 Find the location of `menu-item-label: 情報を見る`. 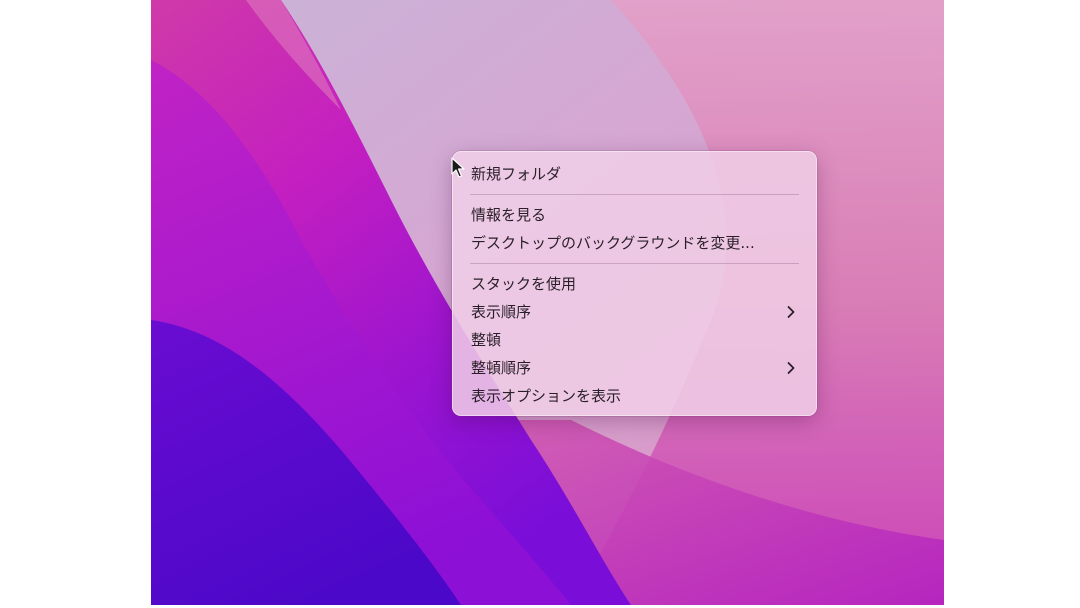

menu-item-label: 情報を見る is located at coordinates (509, 215).